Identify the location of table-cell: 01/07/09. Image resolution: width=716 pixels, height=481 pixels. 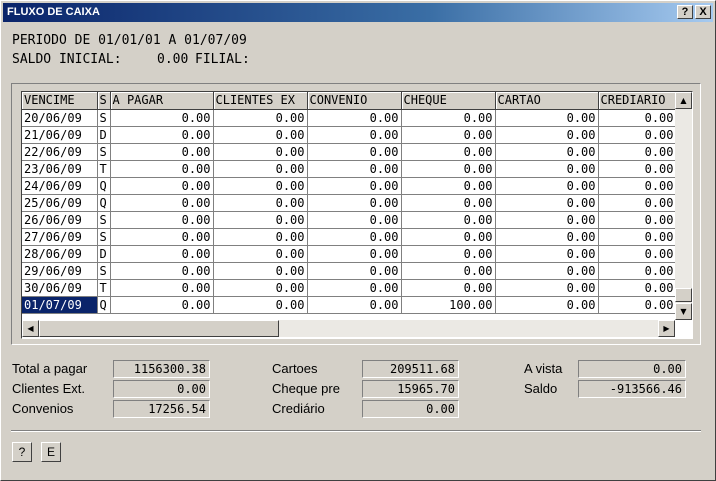
(60, 305).